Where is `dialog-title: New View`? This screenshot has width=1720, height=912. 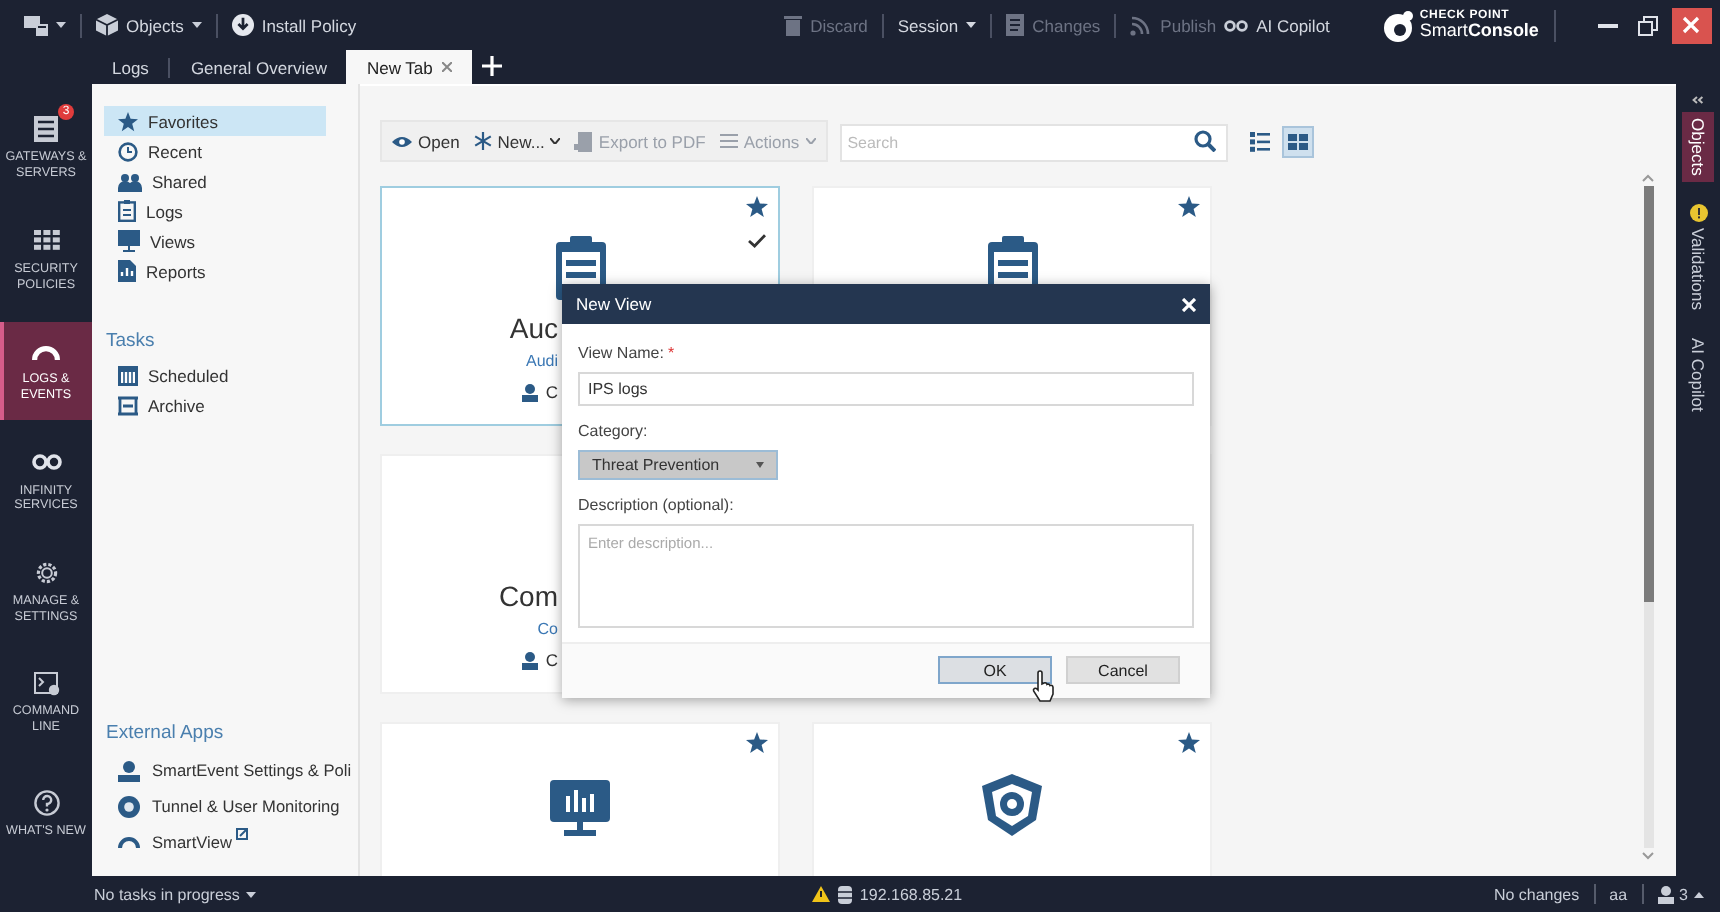 dialog-title: New View is located at coordinates (614, 304).